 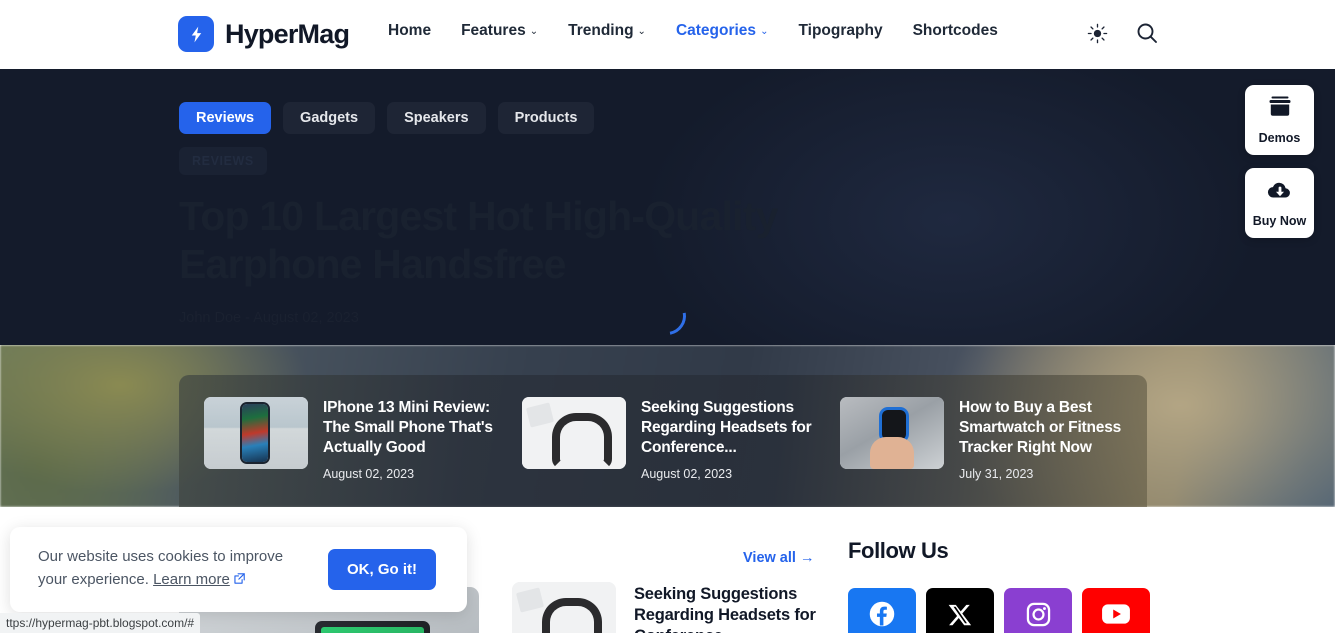 What do you see at coordinates (778, 558) in the screenshot?
I see `view-all-link: View all →` at bounding box center [778, 558].